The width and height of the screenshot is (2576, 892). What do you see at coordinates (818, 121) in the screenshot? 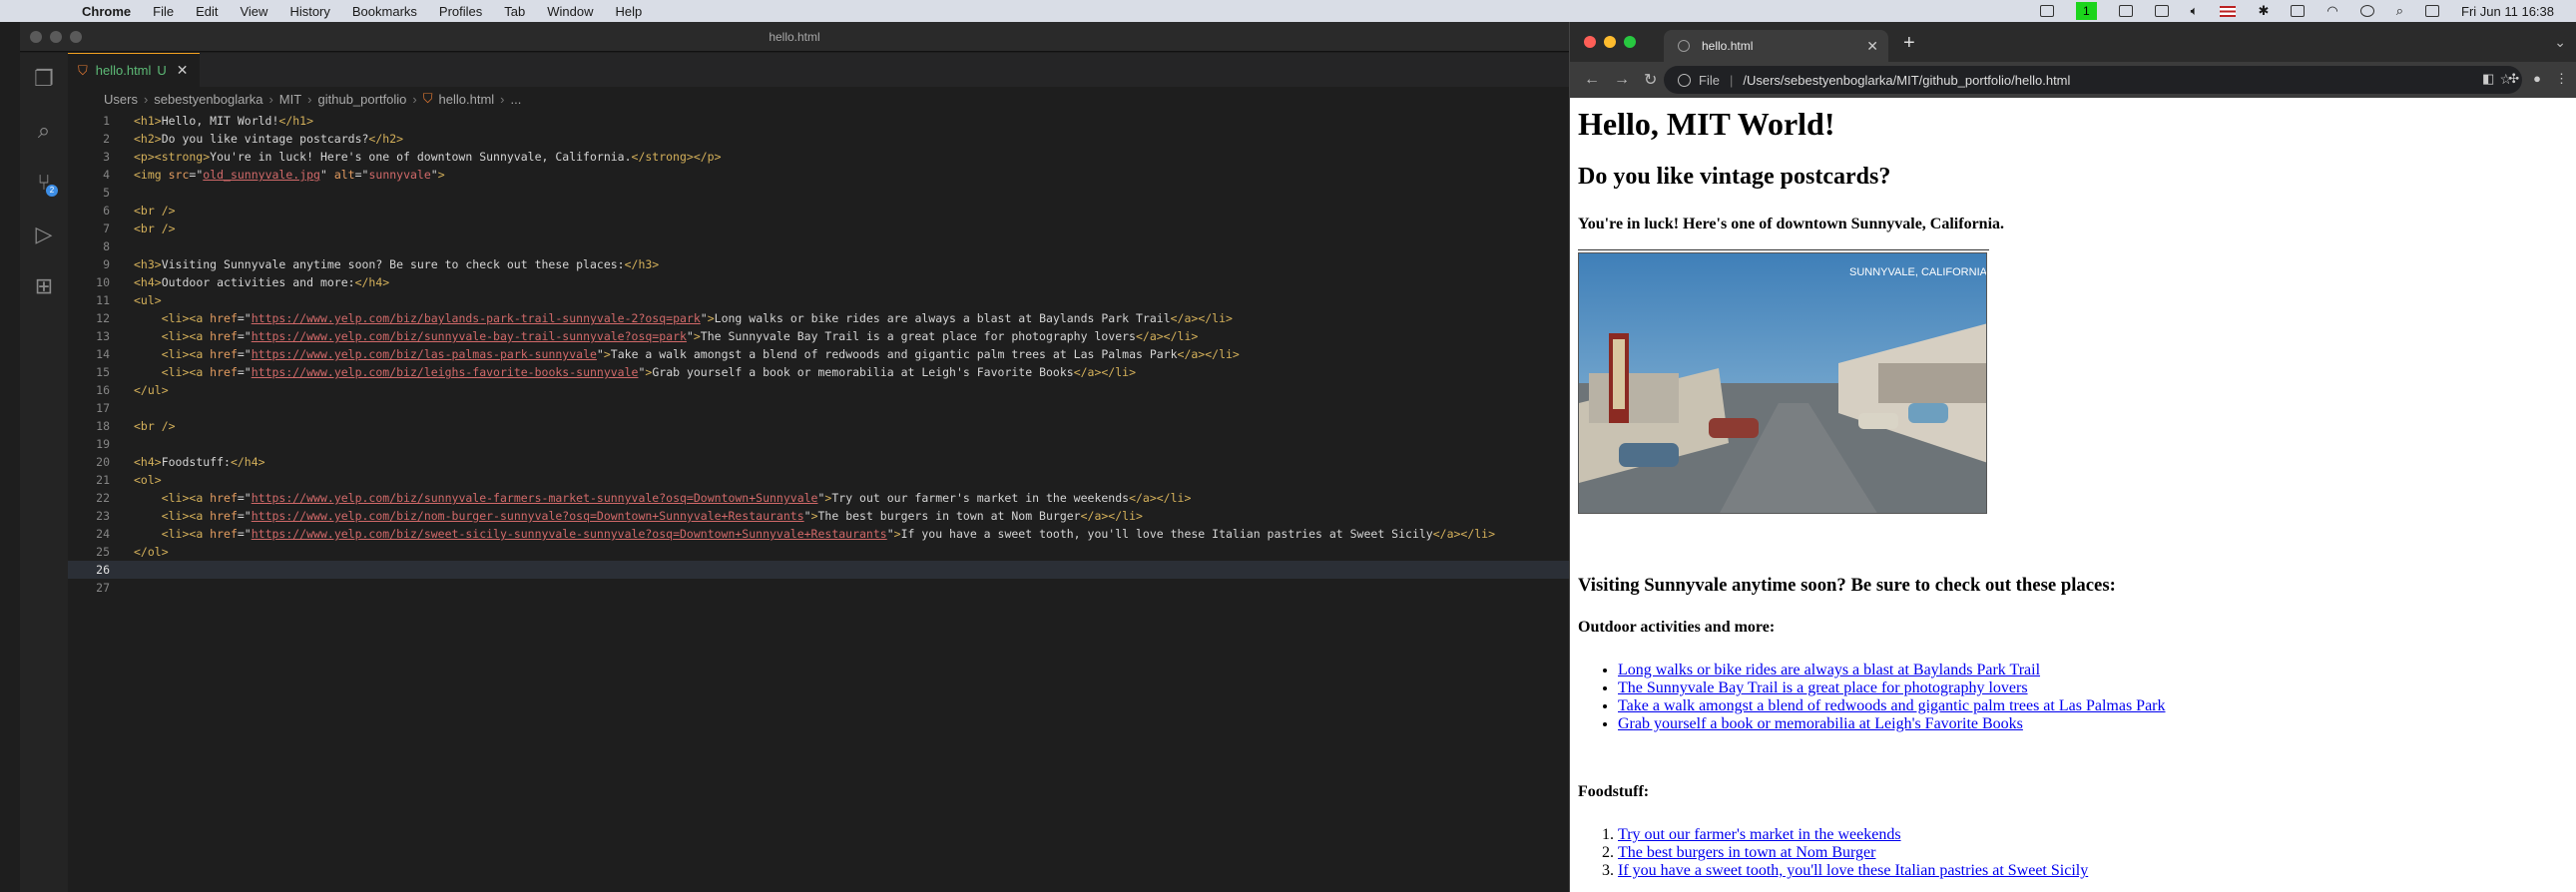
I see `code-line: 1 <h1>Hello, MIT World!</h1>` at bounding box center [818, 121].